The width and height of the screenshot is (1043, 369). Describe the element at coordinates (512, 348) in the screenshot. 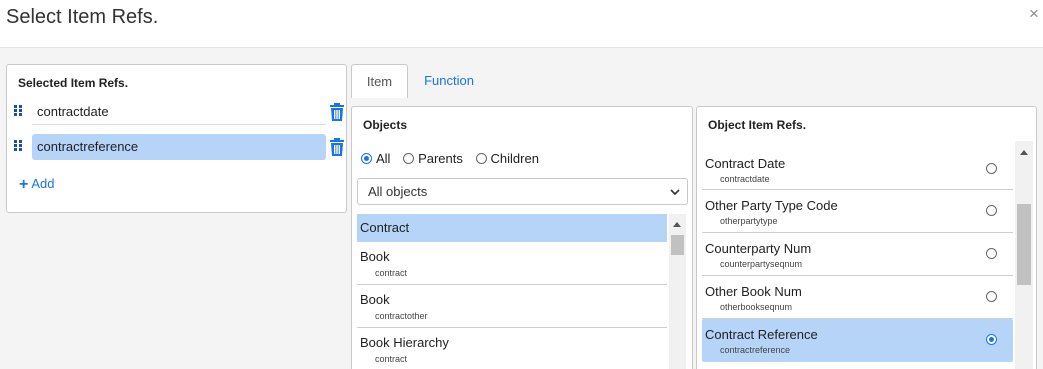

I see `list-item: Book Hierarchy contract` at that location.